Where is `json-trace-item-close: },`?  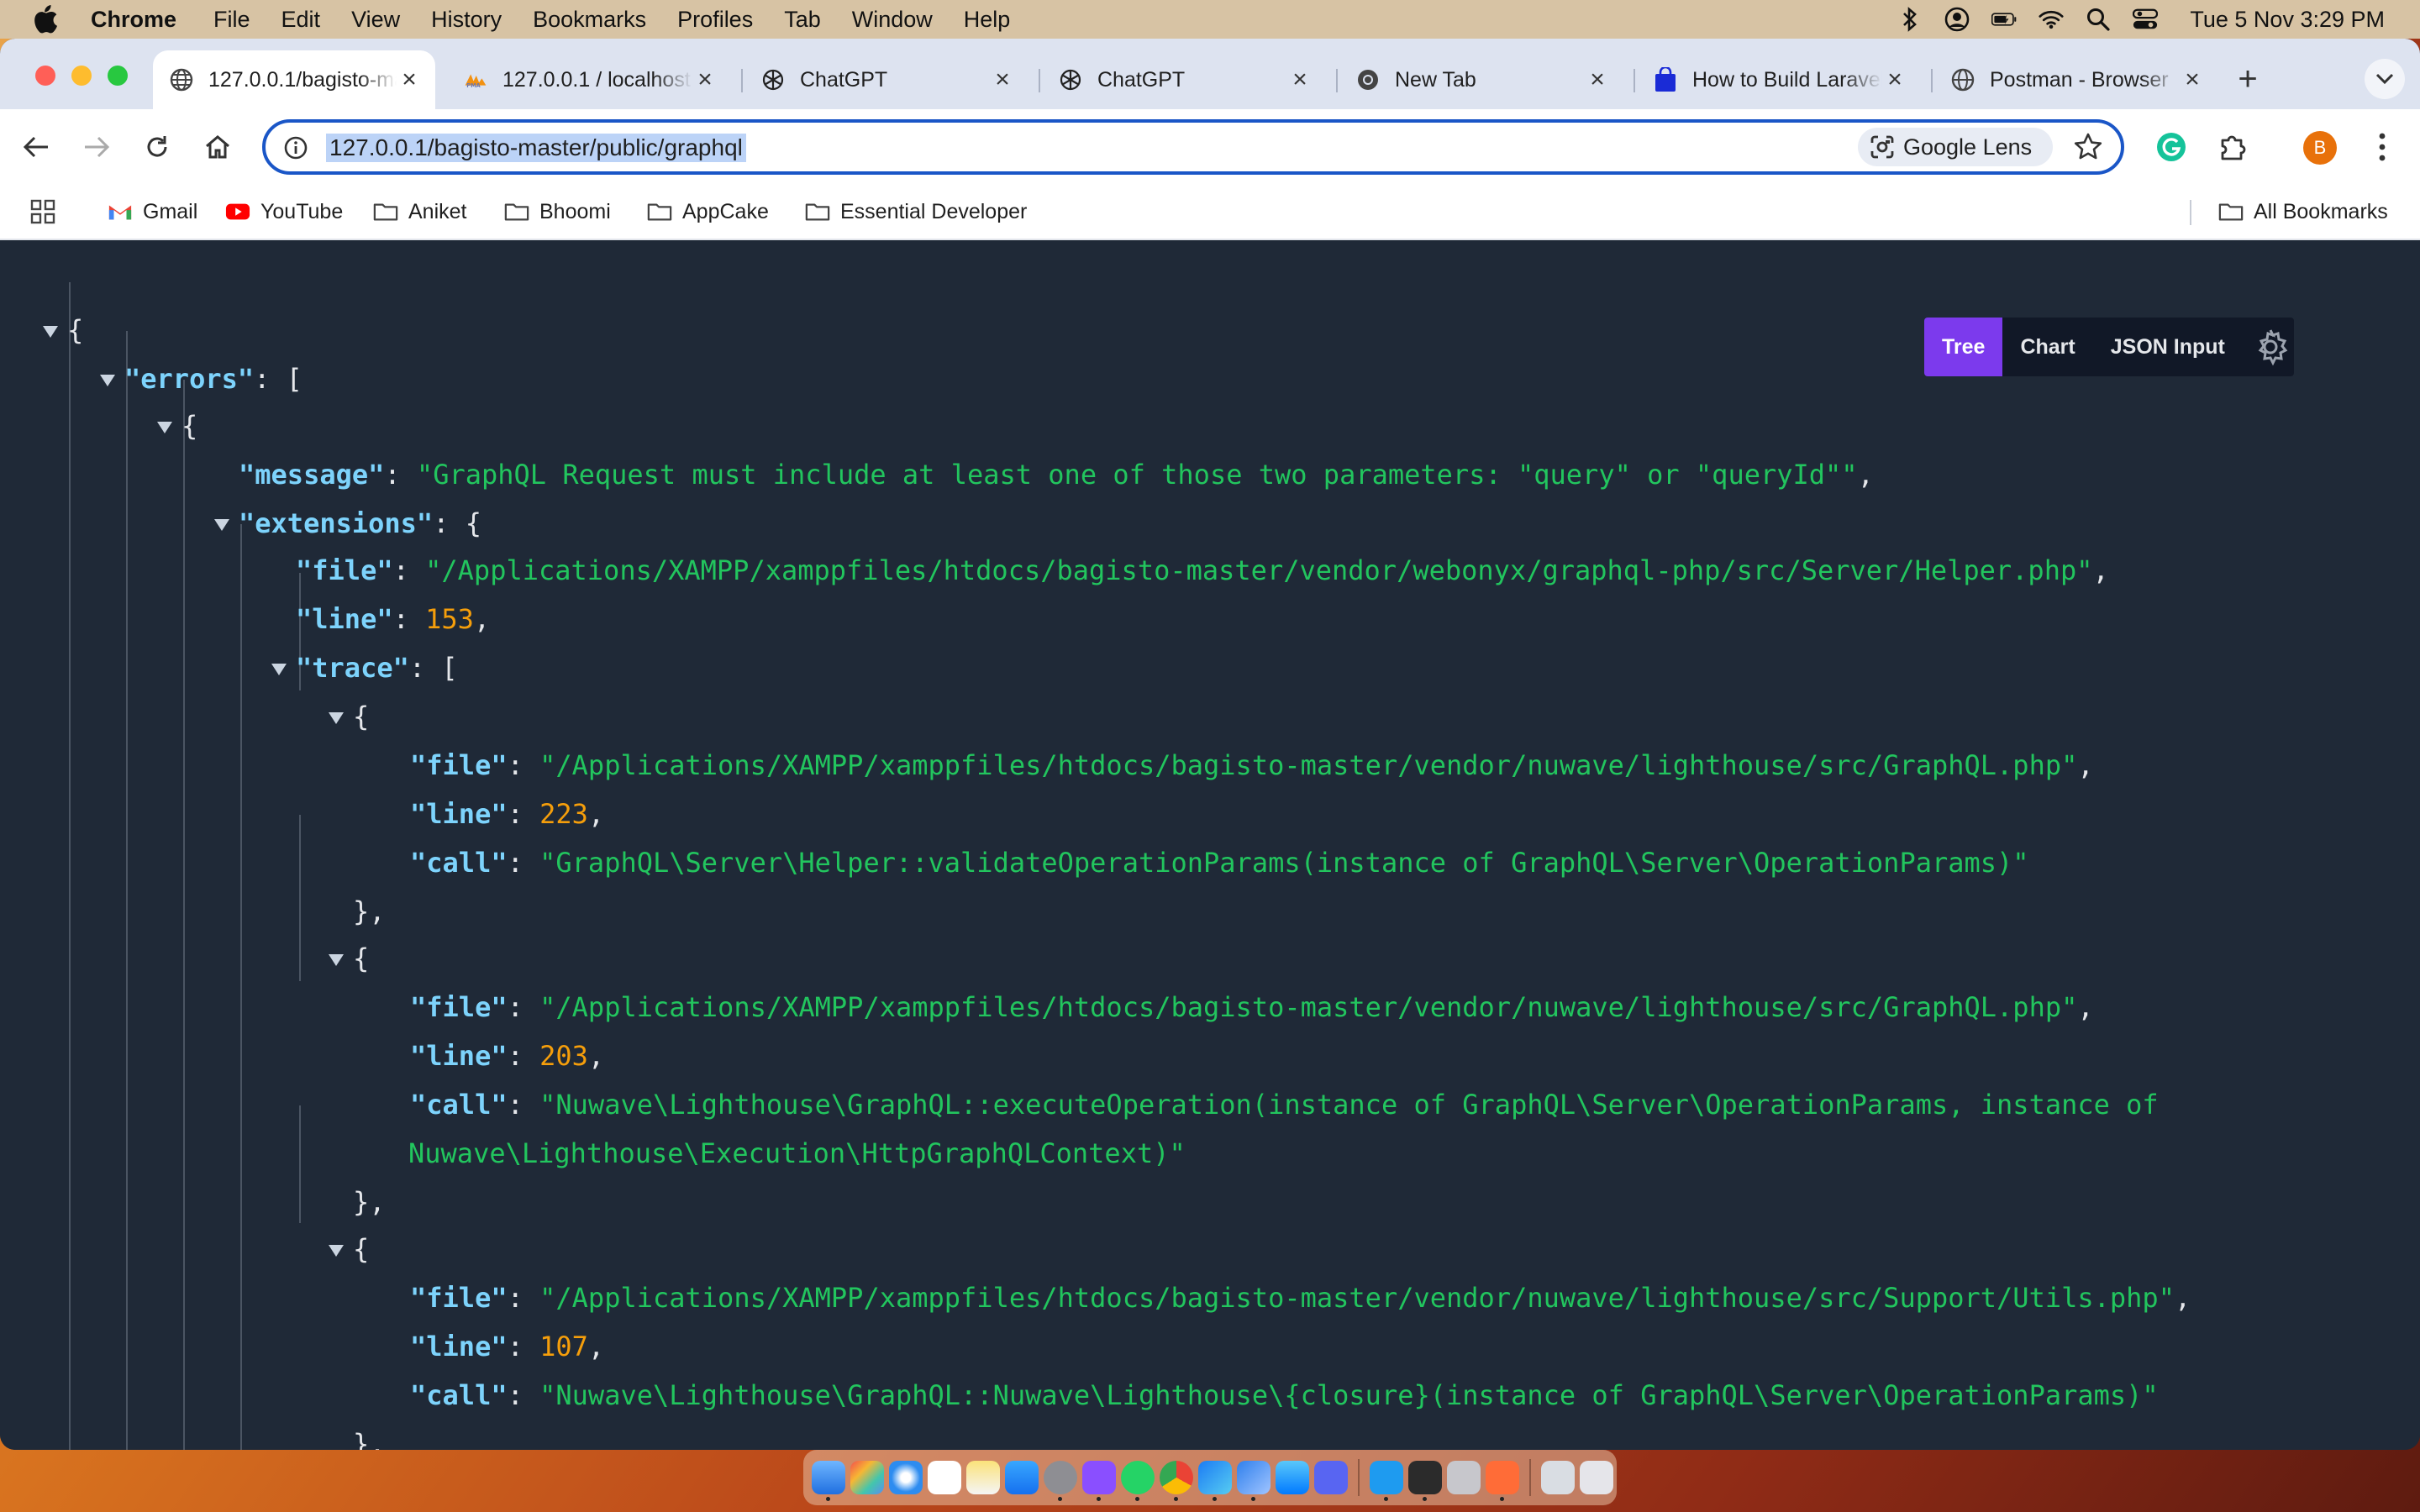
json-trace-item-close: }, is located at coordinates (369, 1439).